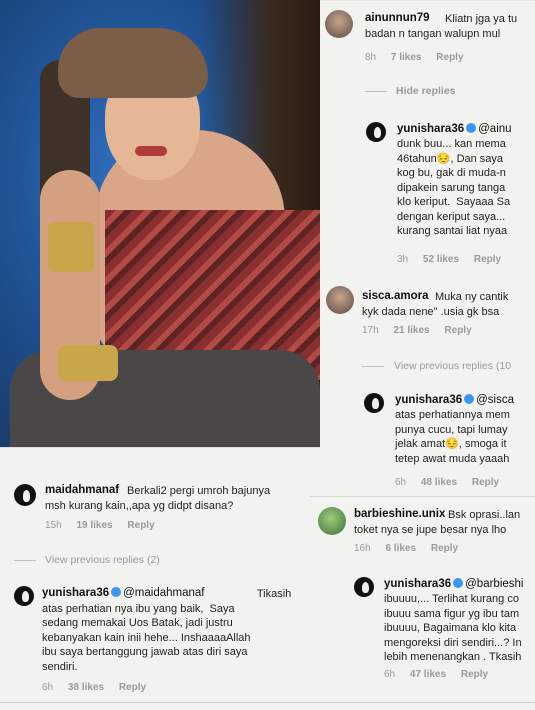  Describe the element at coordinates (494, 129) in the screenshot. I see `reply-mention: @ainu` at that location.